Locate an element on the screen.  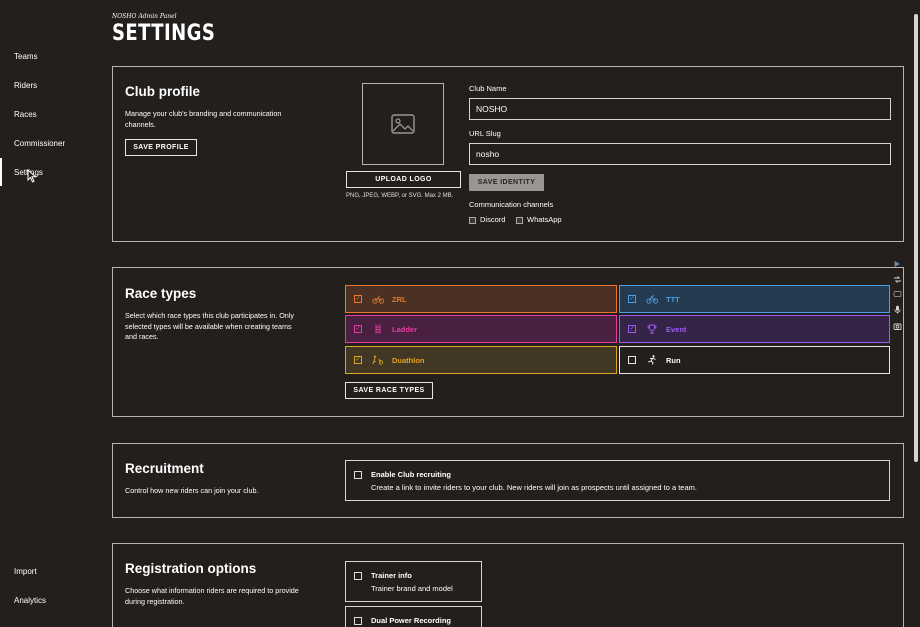
race-type-duathlon: ✓ Duathlon is located at coordinates (481, 360).